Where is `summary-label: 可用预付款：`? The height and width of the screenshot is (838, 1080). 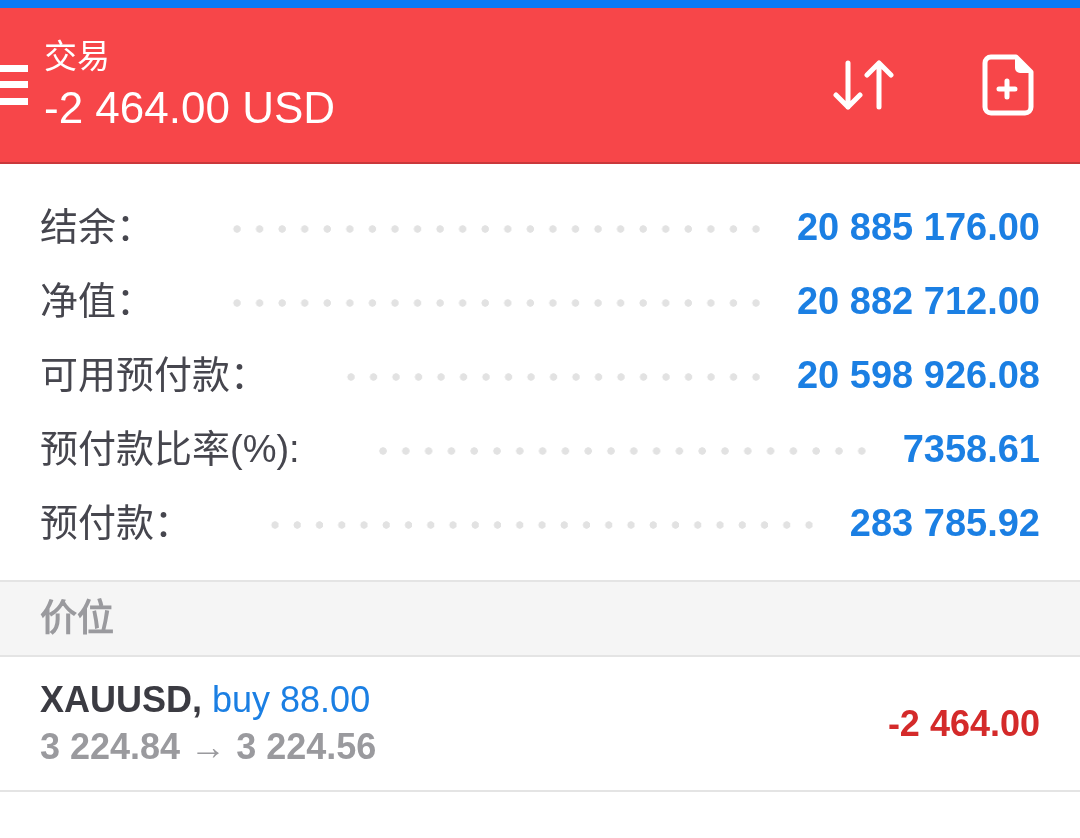
summary-label: 可用预付款： is located at coordinates (154, 375).